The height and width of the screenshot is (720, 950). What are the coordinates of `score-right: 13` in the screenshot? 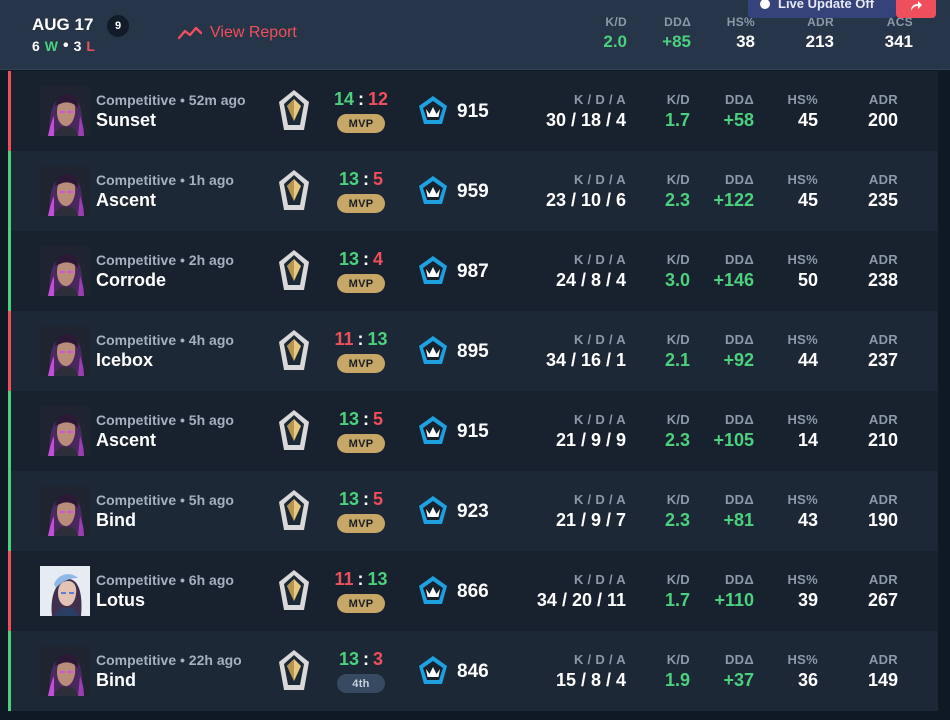 It's located at (377, 339).